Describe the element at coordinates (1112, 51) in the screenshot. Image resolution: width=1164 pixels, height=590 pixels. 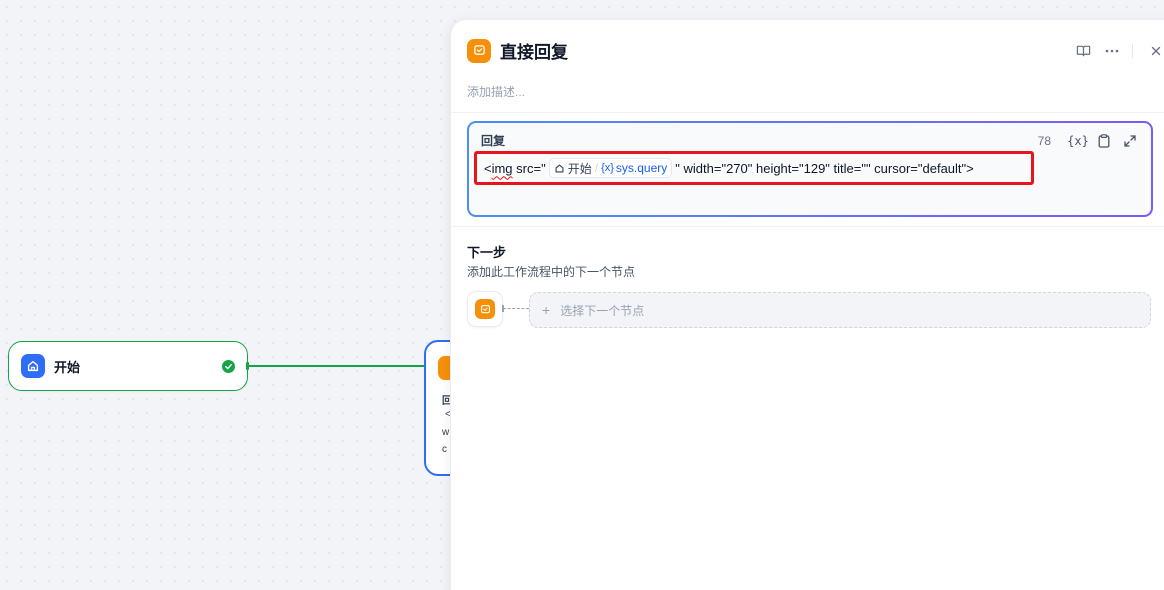
I see `more-icon` at that location.